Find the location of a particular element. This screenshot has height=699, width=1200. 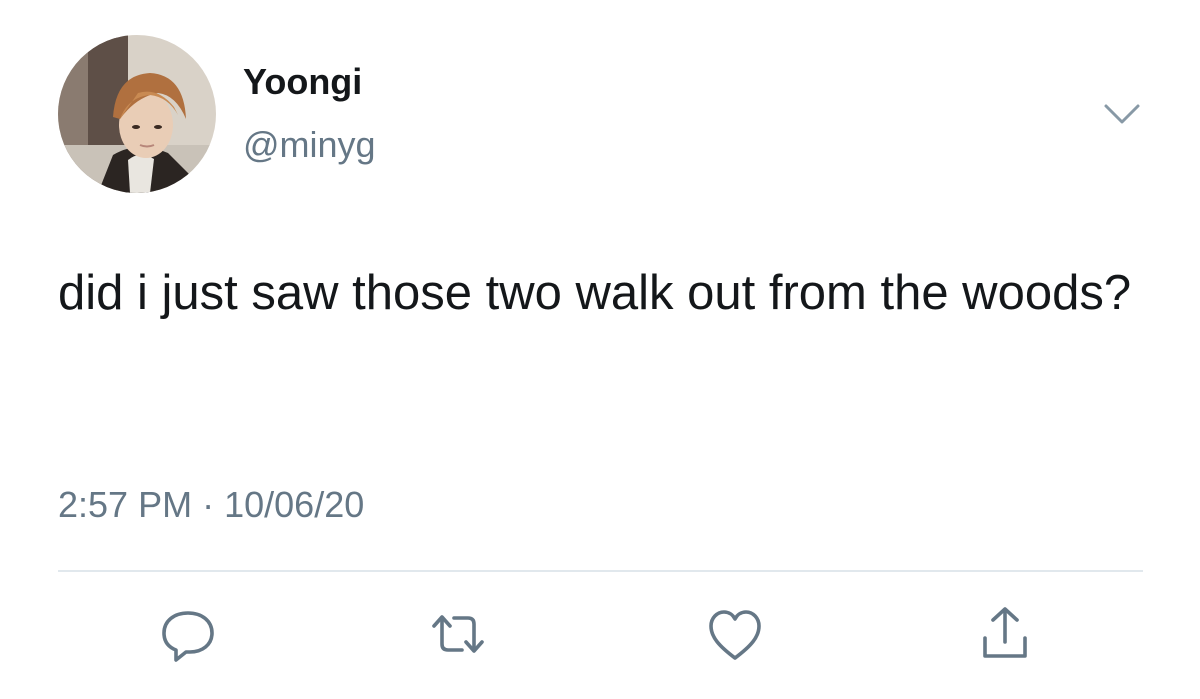

tweet-timestamp: 2:57 PM · 10/06/20 is located at coordinates (211, 505).